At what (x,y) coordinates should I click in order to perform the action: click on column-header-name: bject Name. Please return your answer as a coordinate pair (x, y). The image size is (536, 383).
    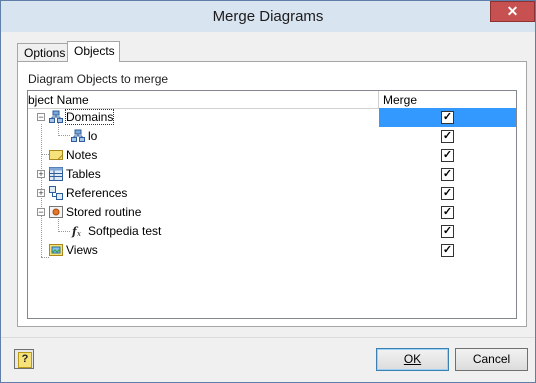
    Looking at the image, I should click on (203, 100).